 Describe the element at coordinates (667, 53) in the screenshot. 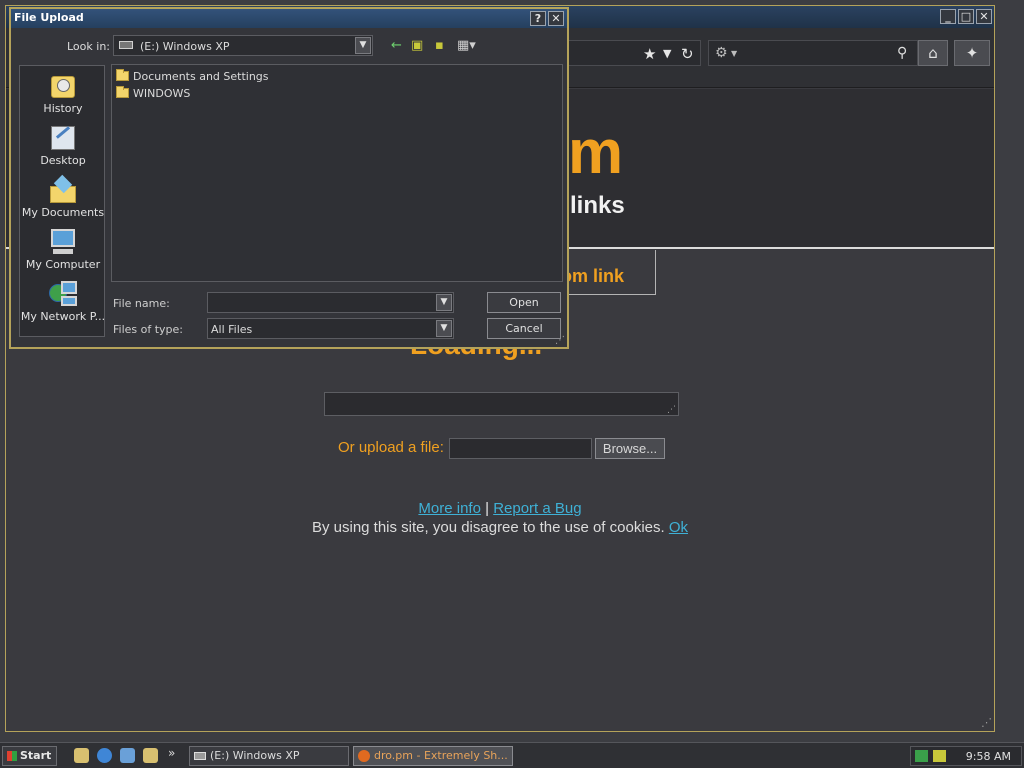

I see `dropdown-arrow-icon: ▼` at that location.